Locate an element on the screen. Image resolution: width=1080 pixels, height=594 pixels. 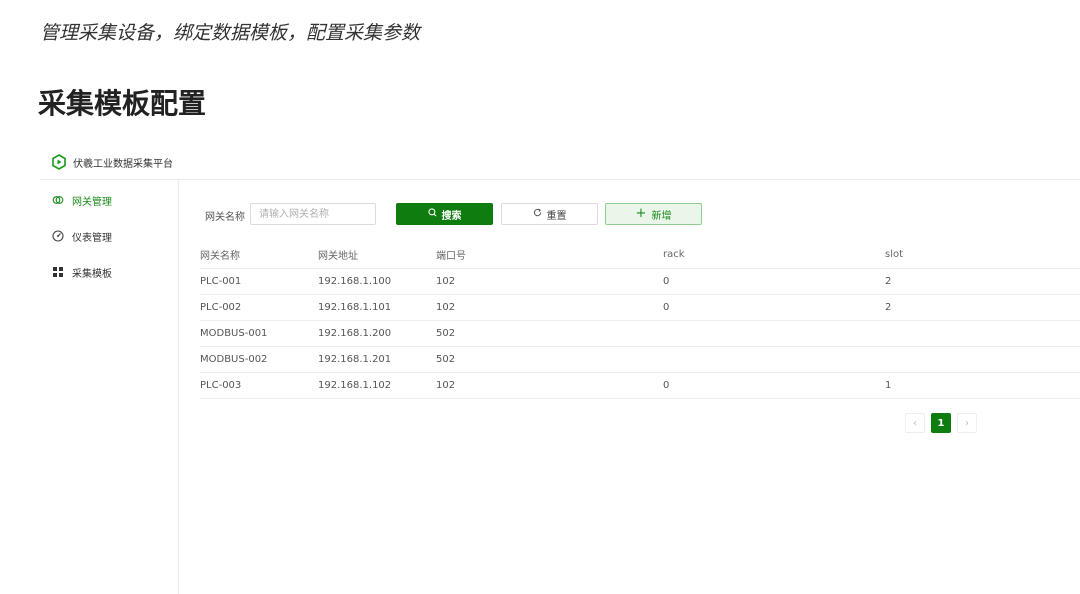
column-header: 网关地址 is located at coordinates (377, 255).